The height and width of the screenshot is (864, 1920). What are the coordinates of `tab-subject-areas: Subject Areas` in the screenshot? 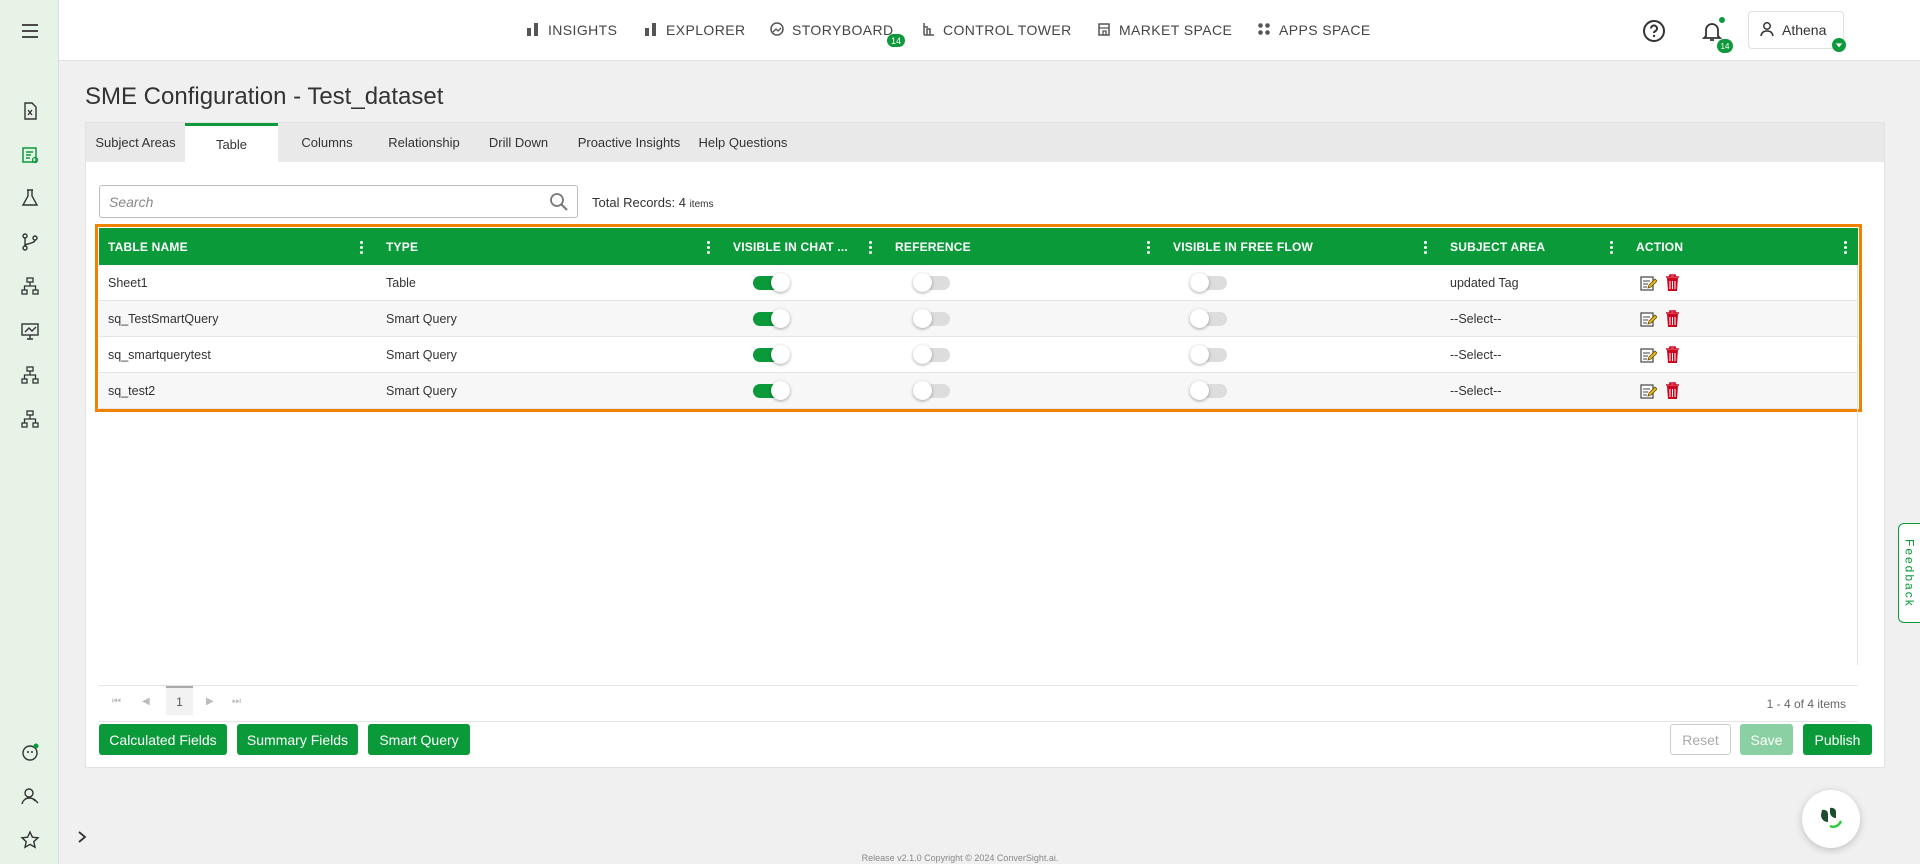 It's located at (135, 142).